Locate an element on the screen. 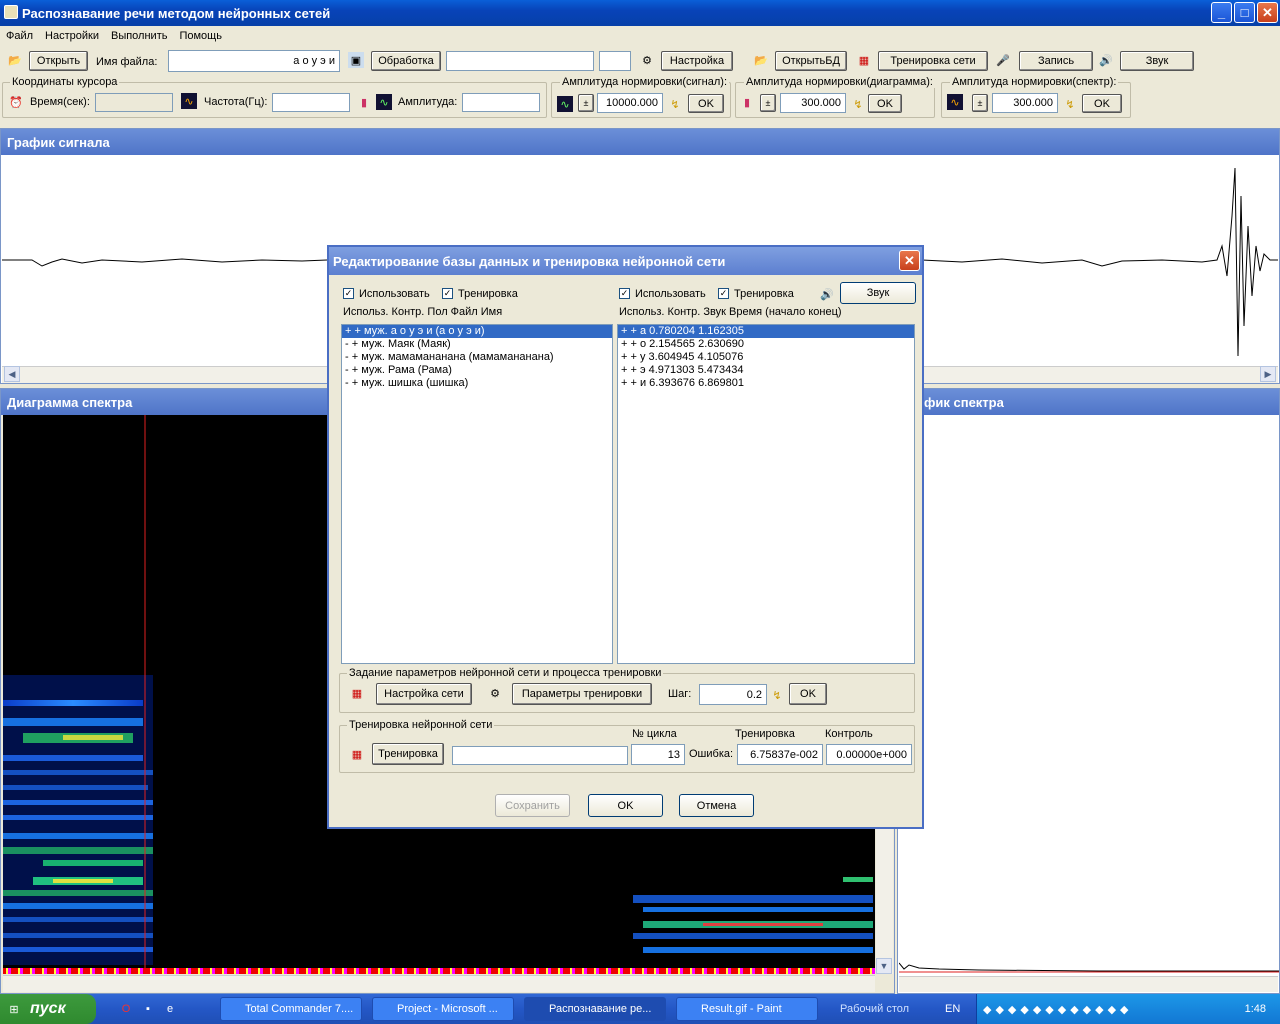  amp-spectrum-spinner: ± is located at coordinates (980, 103).